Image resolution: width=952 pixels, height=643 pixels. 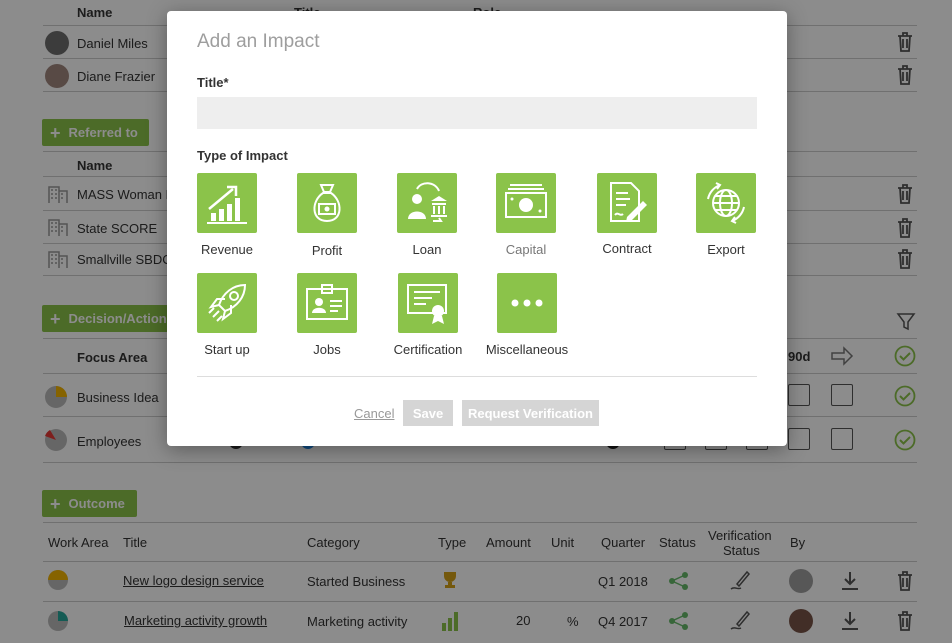 What do you see at coordinates (327, 250) in the screenshot?
I see `impact-tile-label: Profit` at bounding box center [327, 250].